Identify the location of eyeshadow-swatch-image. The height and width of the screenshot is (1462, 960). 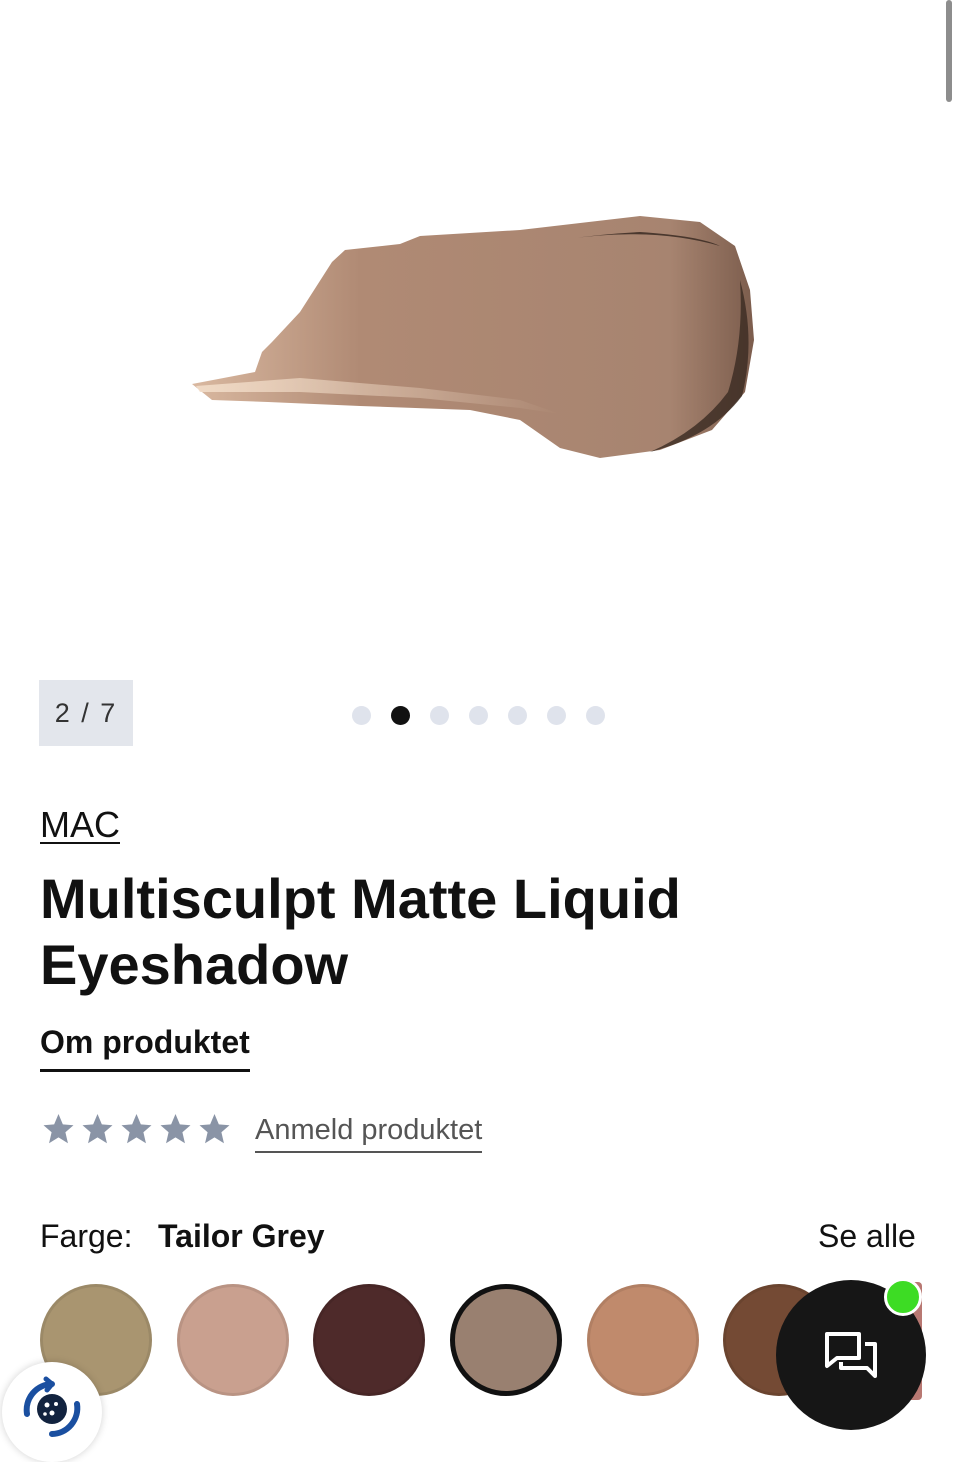
(473, 337).